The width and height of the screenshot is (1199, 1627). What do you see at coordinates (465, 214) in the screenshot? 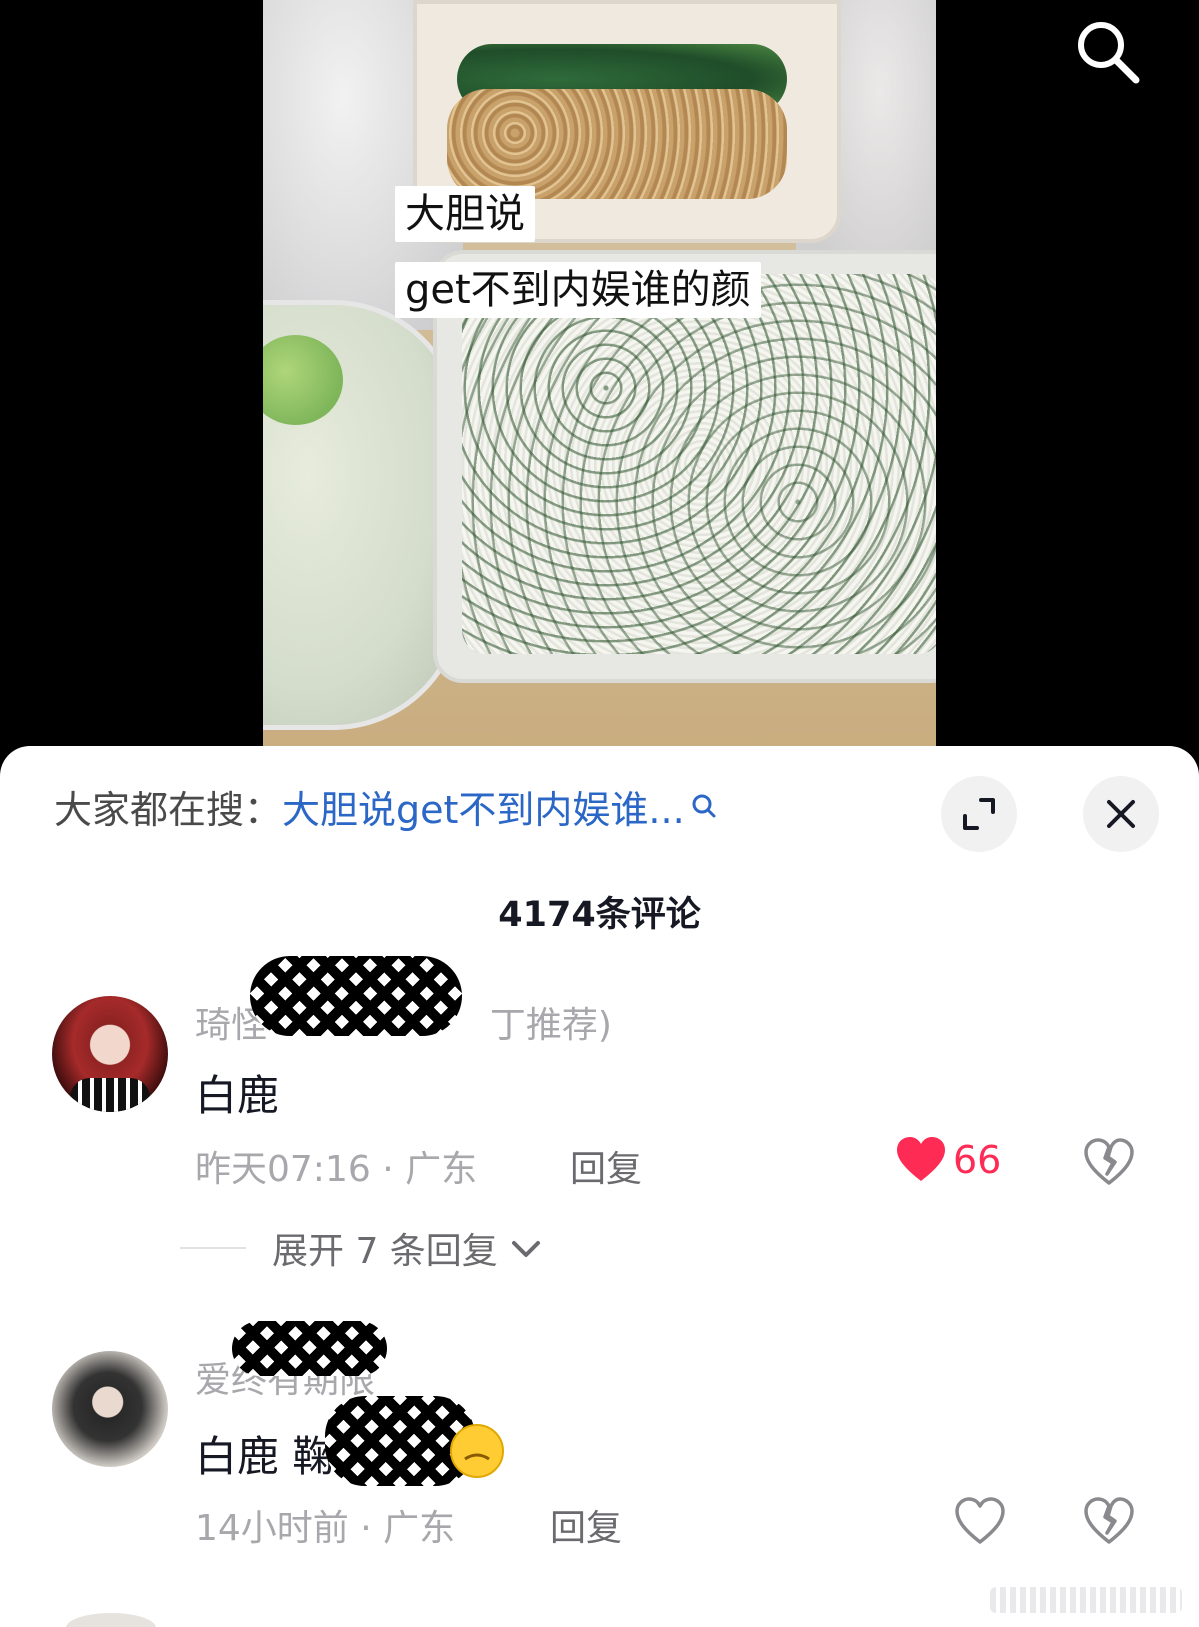
I see `video-caption-line-1: 大胆说` at bounding box center [465, 214].